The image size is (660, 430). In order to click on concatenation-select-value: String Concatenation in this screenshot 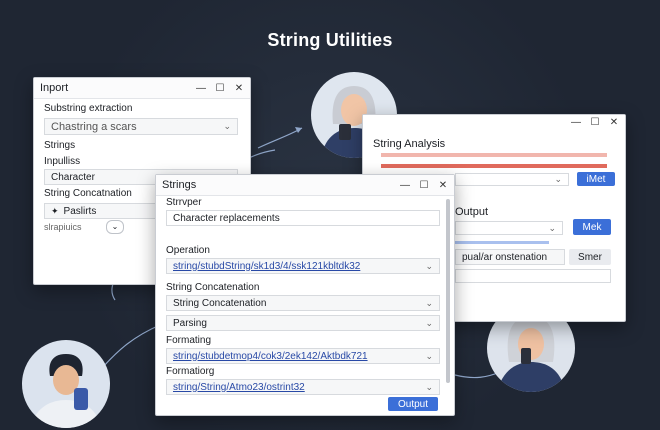, I will do `click(220, 303)`.